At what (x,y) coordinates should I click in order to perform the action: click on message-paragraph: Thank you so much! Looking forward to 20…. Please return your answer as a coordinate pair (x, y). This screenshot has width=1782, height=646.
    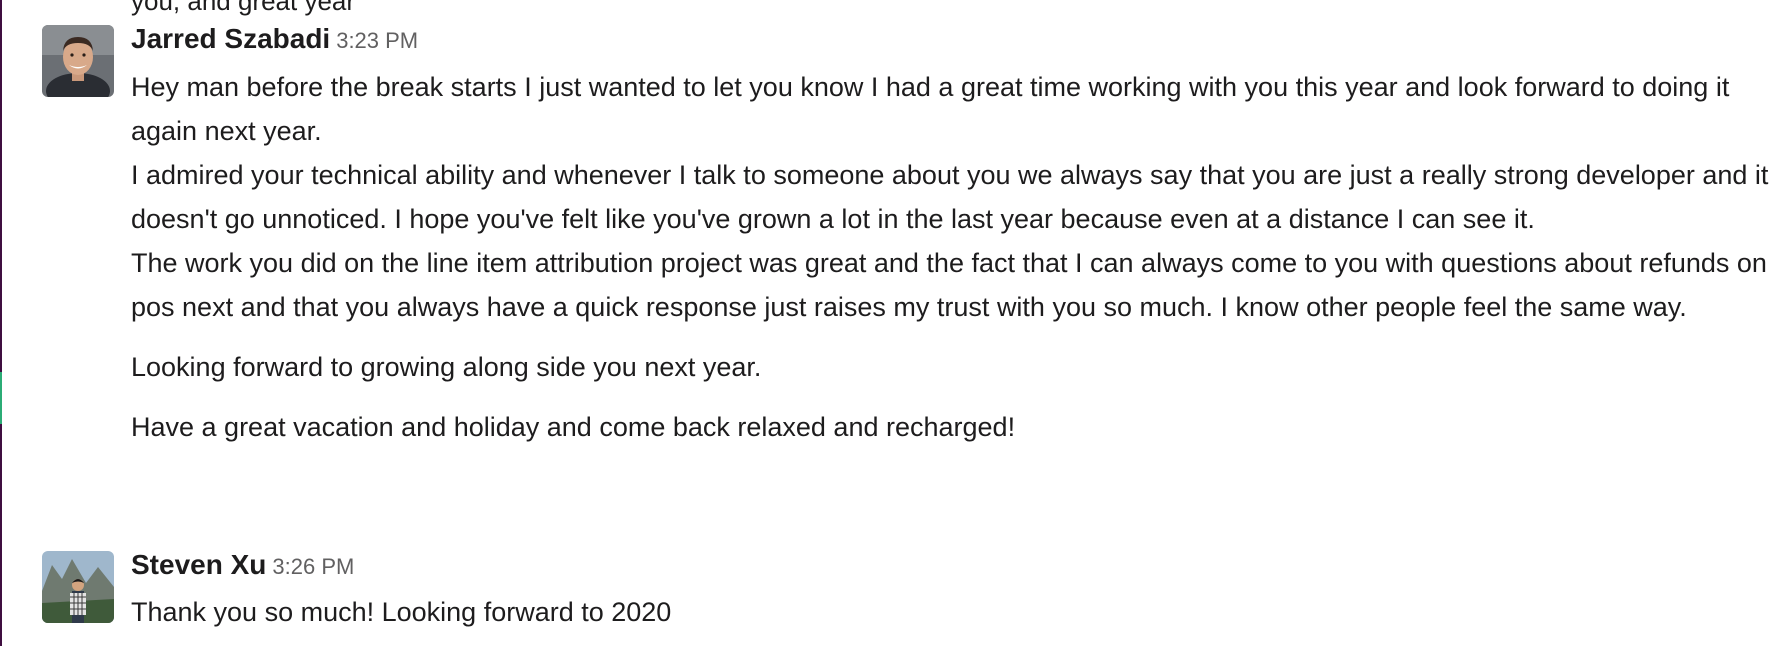
    Looking at the image, I should click on (401, 612).